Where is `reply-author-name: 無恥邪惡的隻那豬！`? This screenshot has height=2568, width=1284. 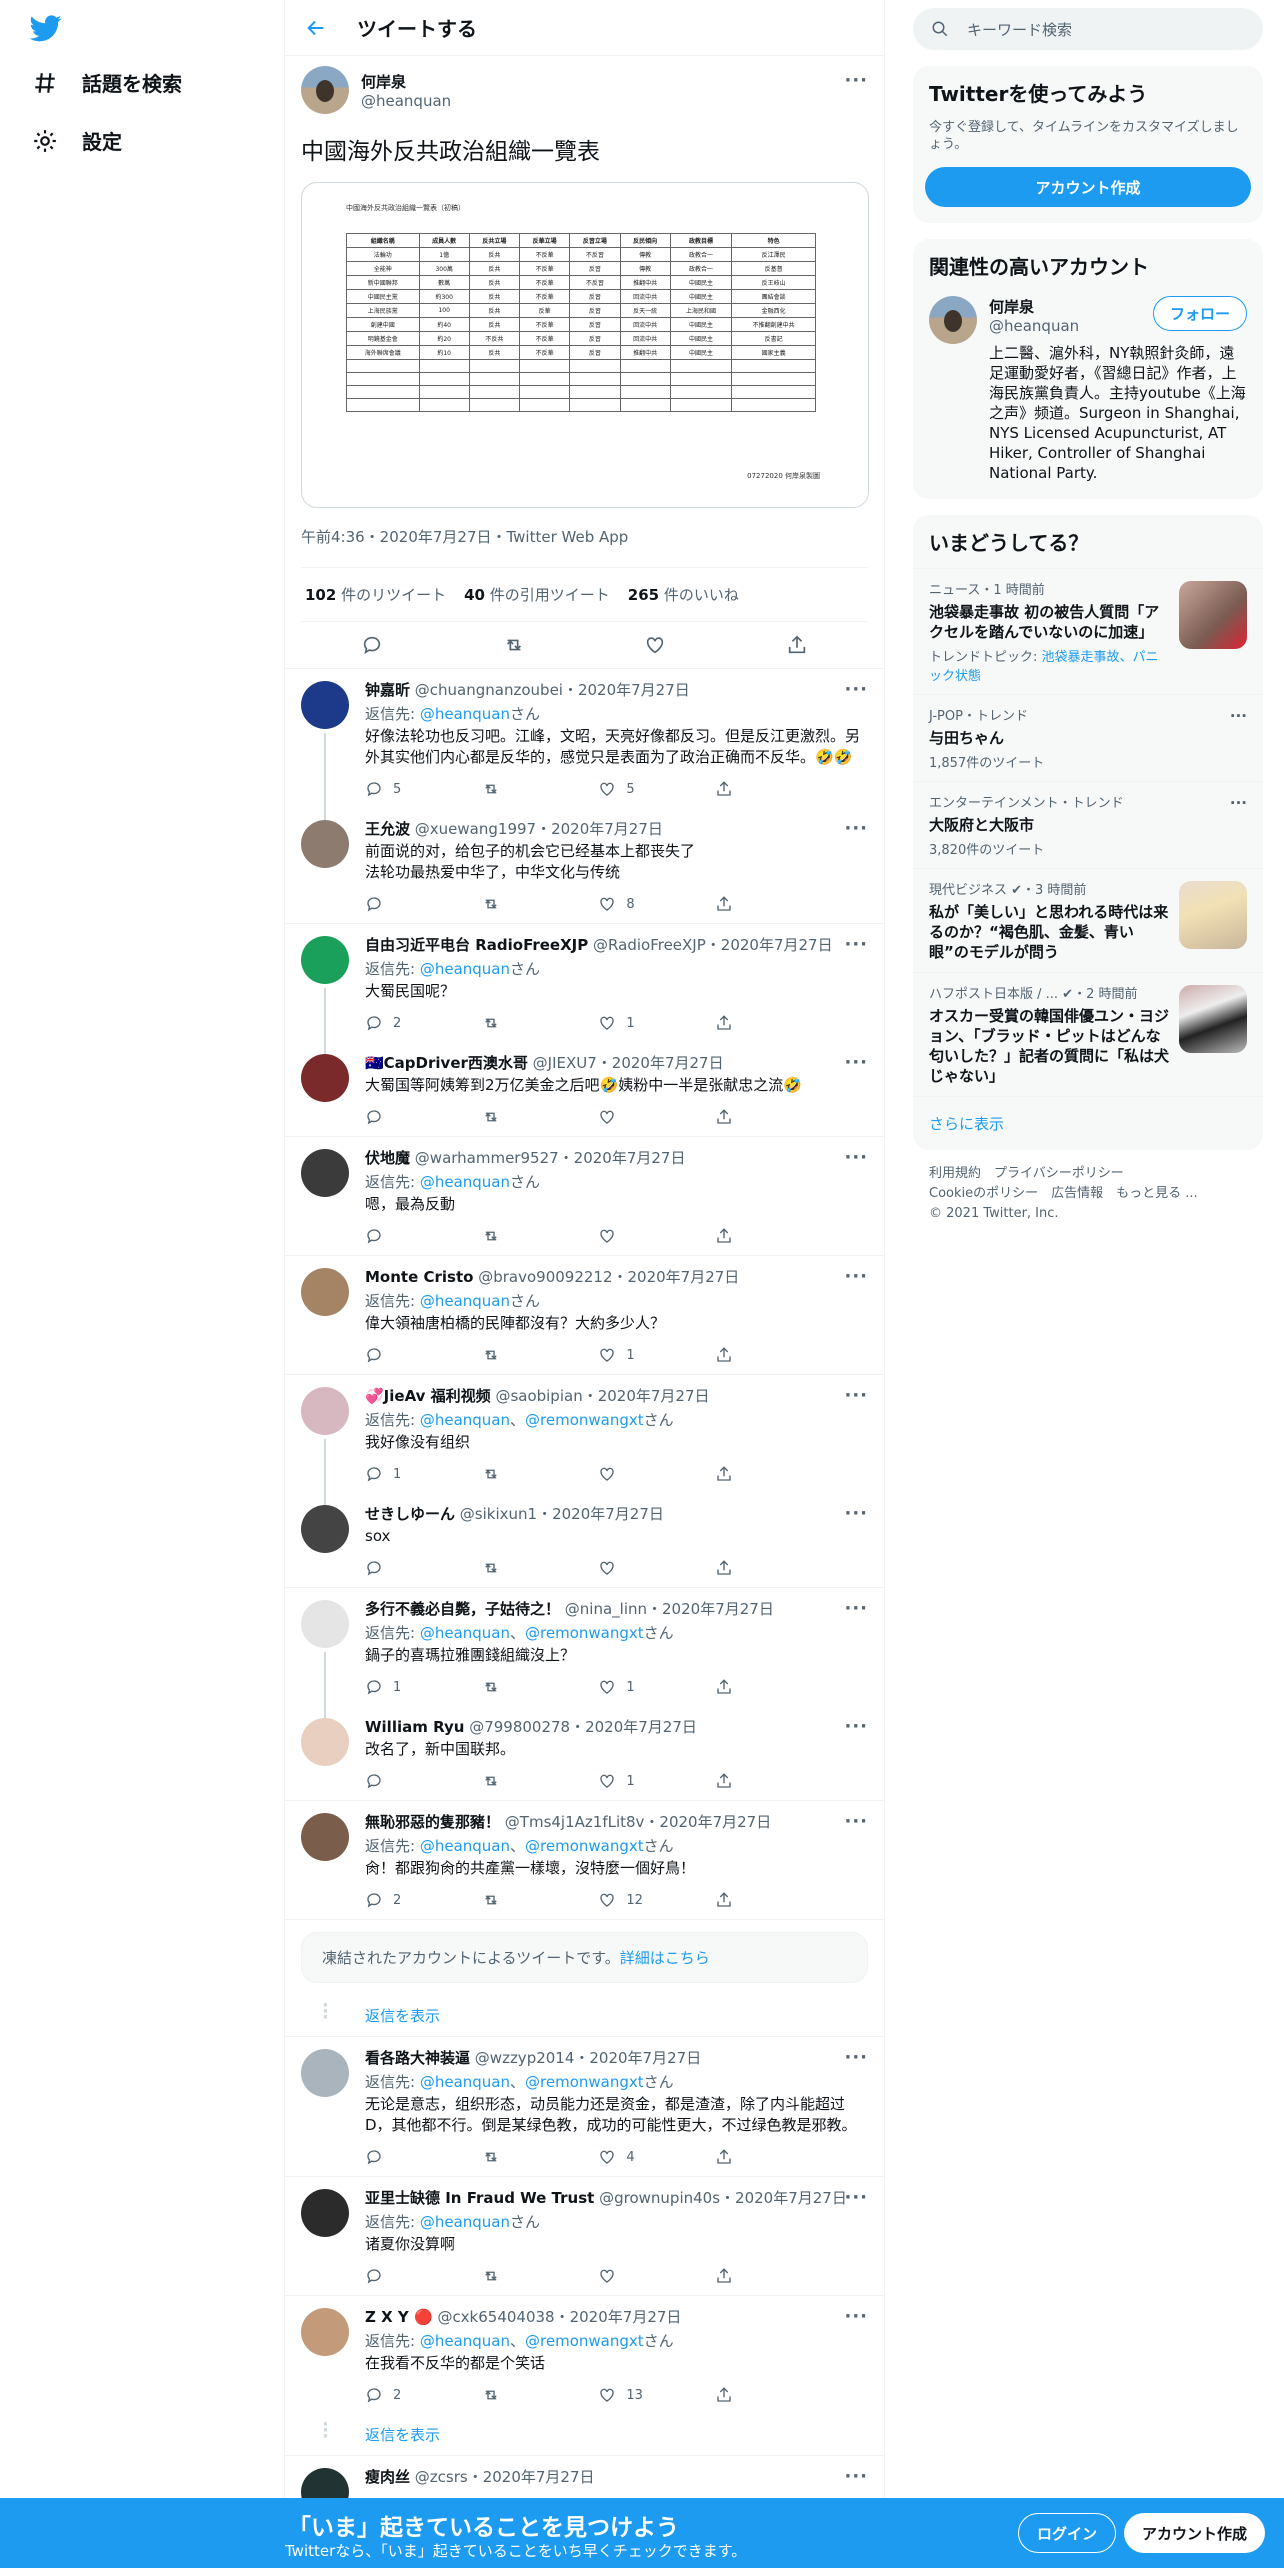 reply-author-name: 無恥邪惡的隻那豬！ is located at coordinates (432, 1822).